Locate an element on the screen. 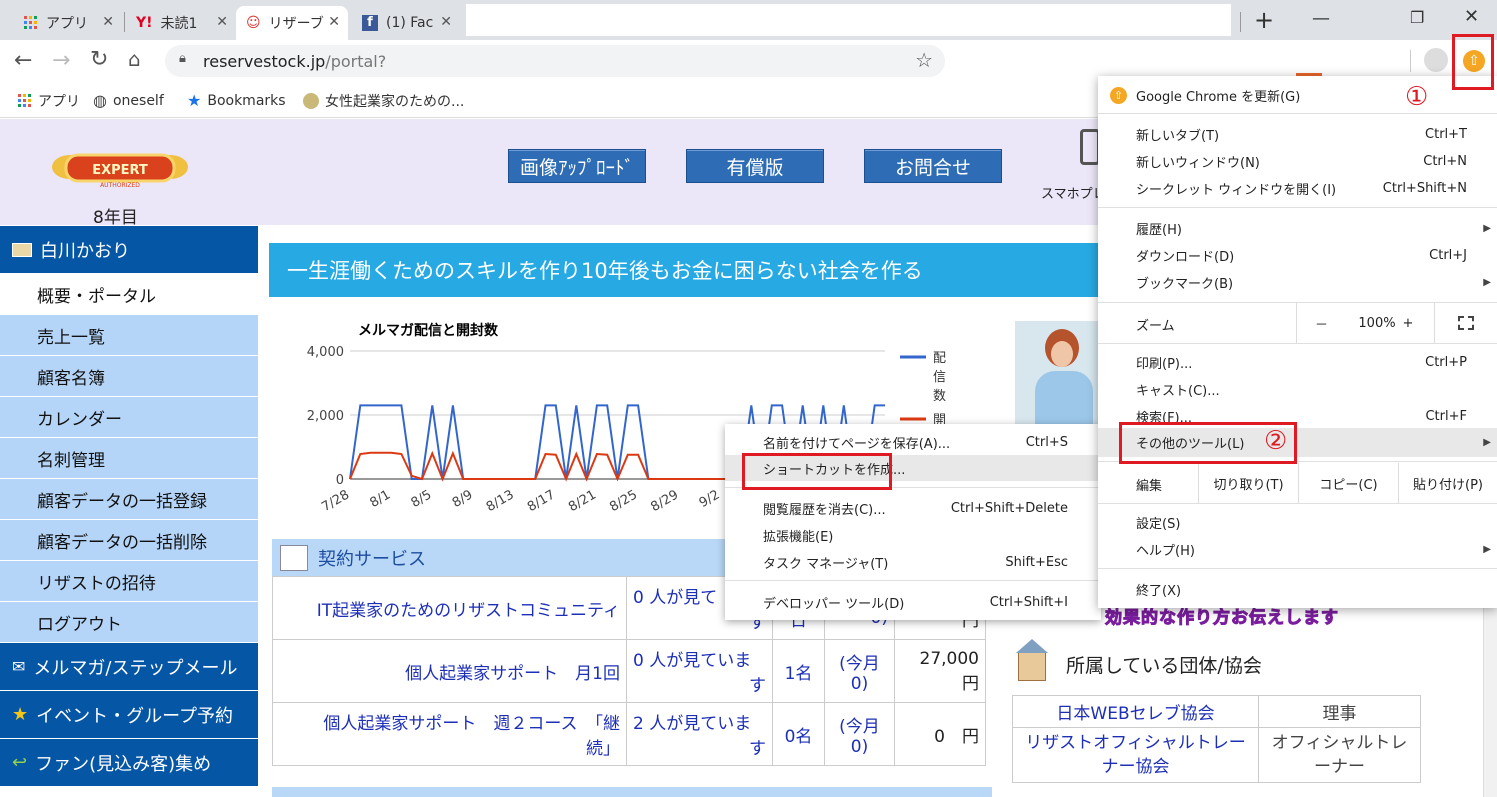 The height and width of the screenshot is (797, 1497). minimize-icon: — is located at coordinates (1321, 18).